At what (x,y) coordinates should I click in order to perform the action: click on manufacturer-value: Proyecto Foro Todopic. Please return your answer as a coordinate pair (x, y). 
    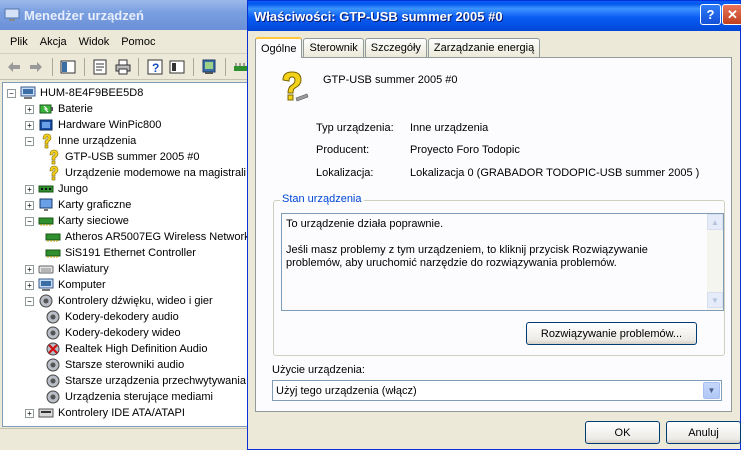
    Looking at the image, I should click on (465, 150).